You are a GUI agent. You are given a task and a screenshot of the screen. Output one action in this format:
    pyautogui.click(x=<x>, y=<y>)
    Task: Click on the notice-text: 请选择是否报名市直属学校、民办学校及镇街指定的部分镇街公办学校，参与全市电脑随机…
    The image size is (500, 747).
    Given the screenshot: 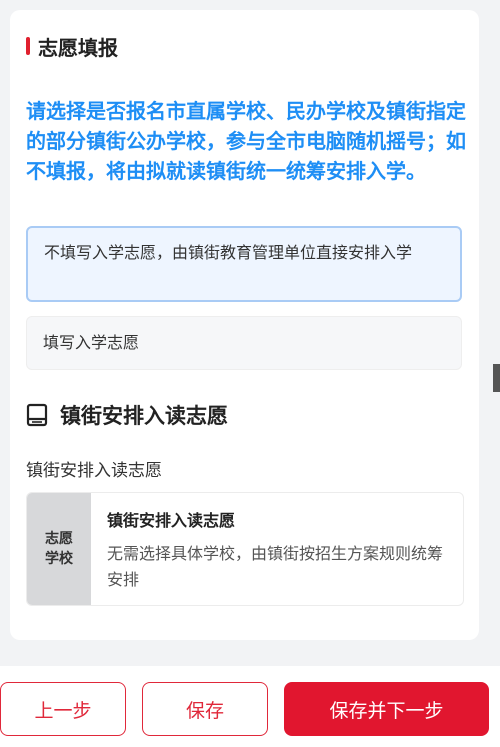 What is the action you would take?
    pyautogui.click(x=246, y=141)
    